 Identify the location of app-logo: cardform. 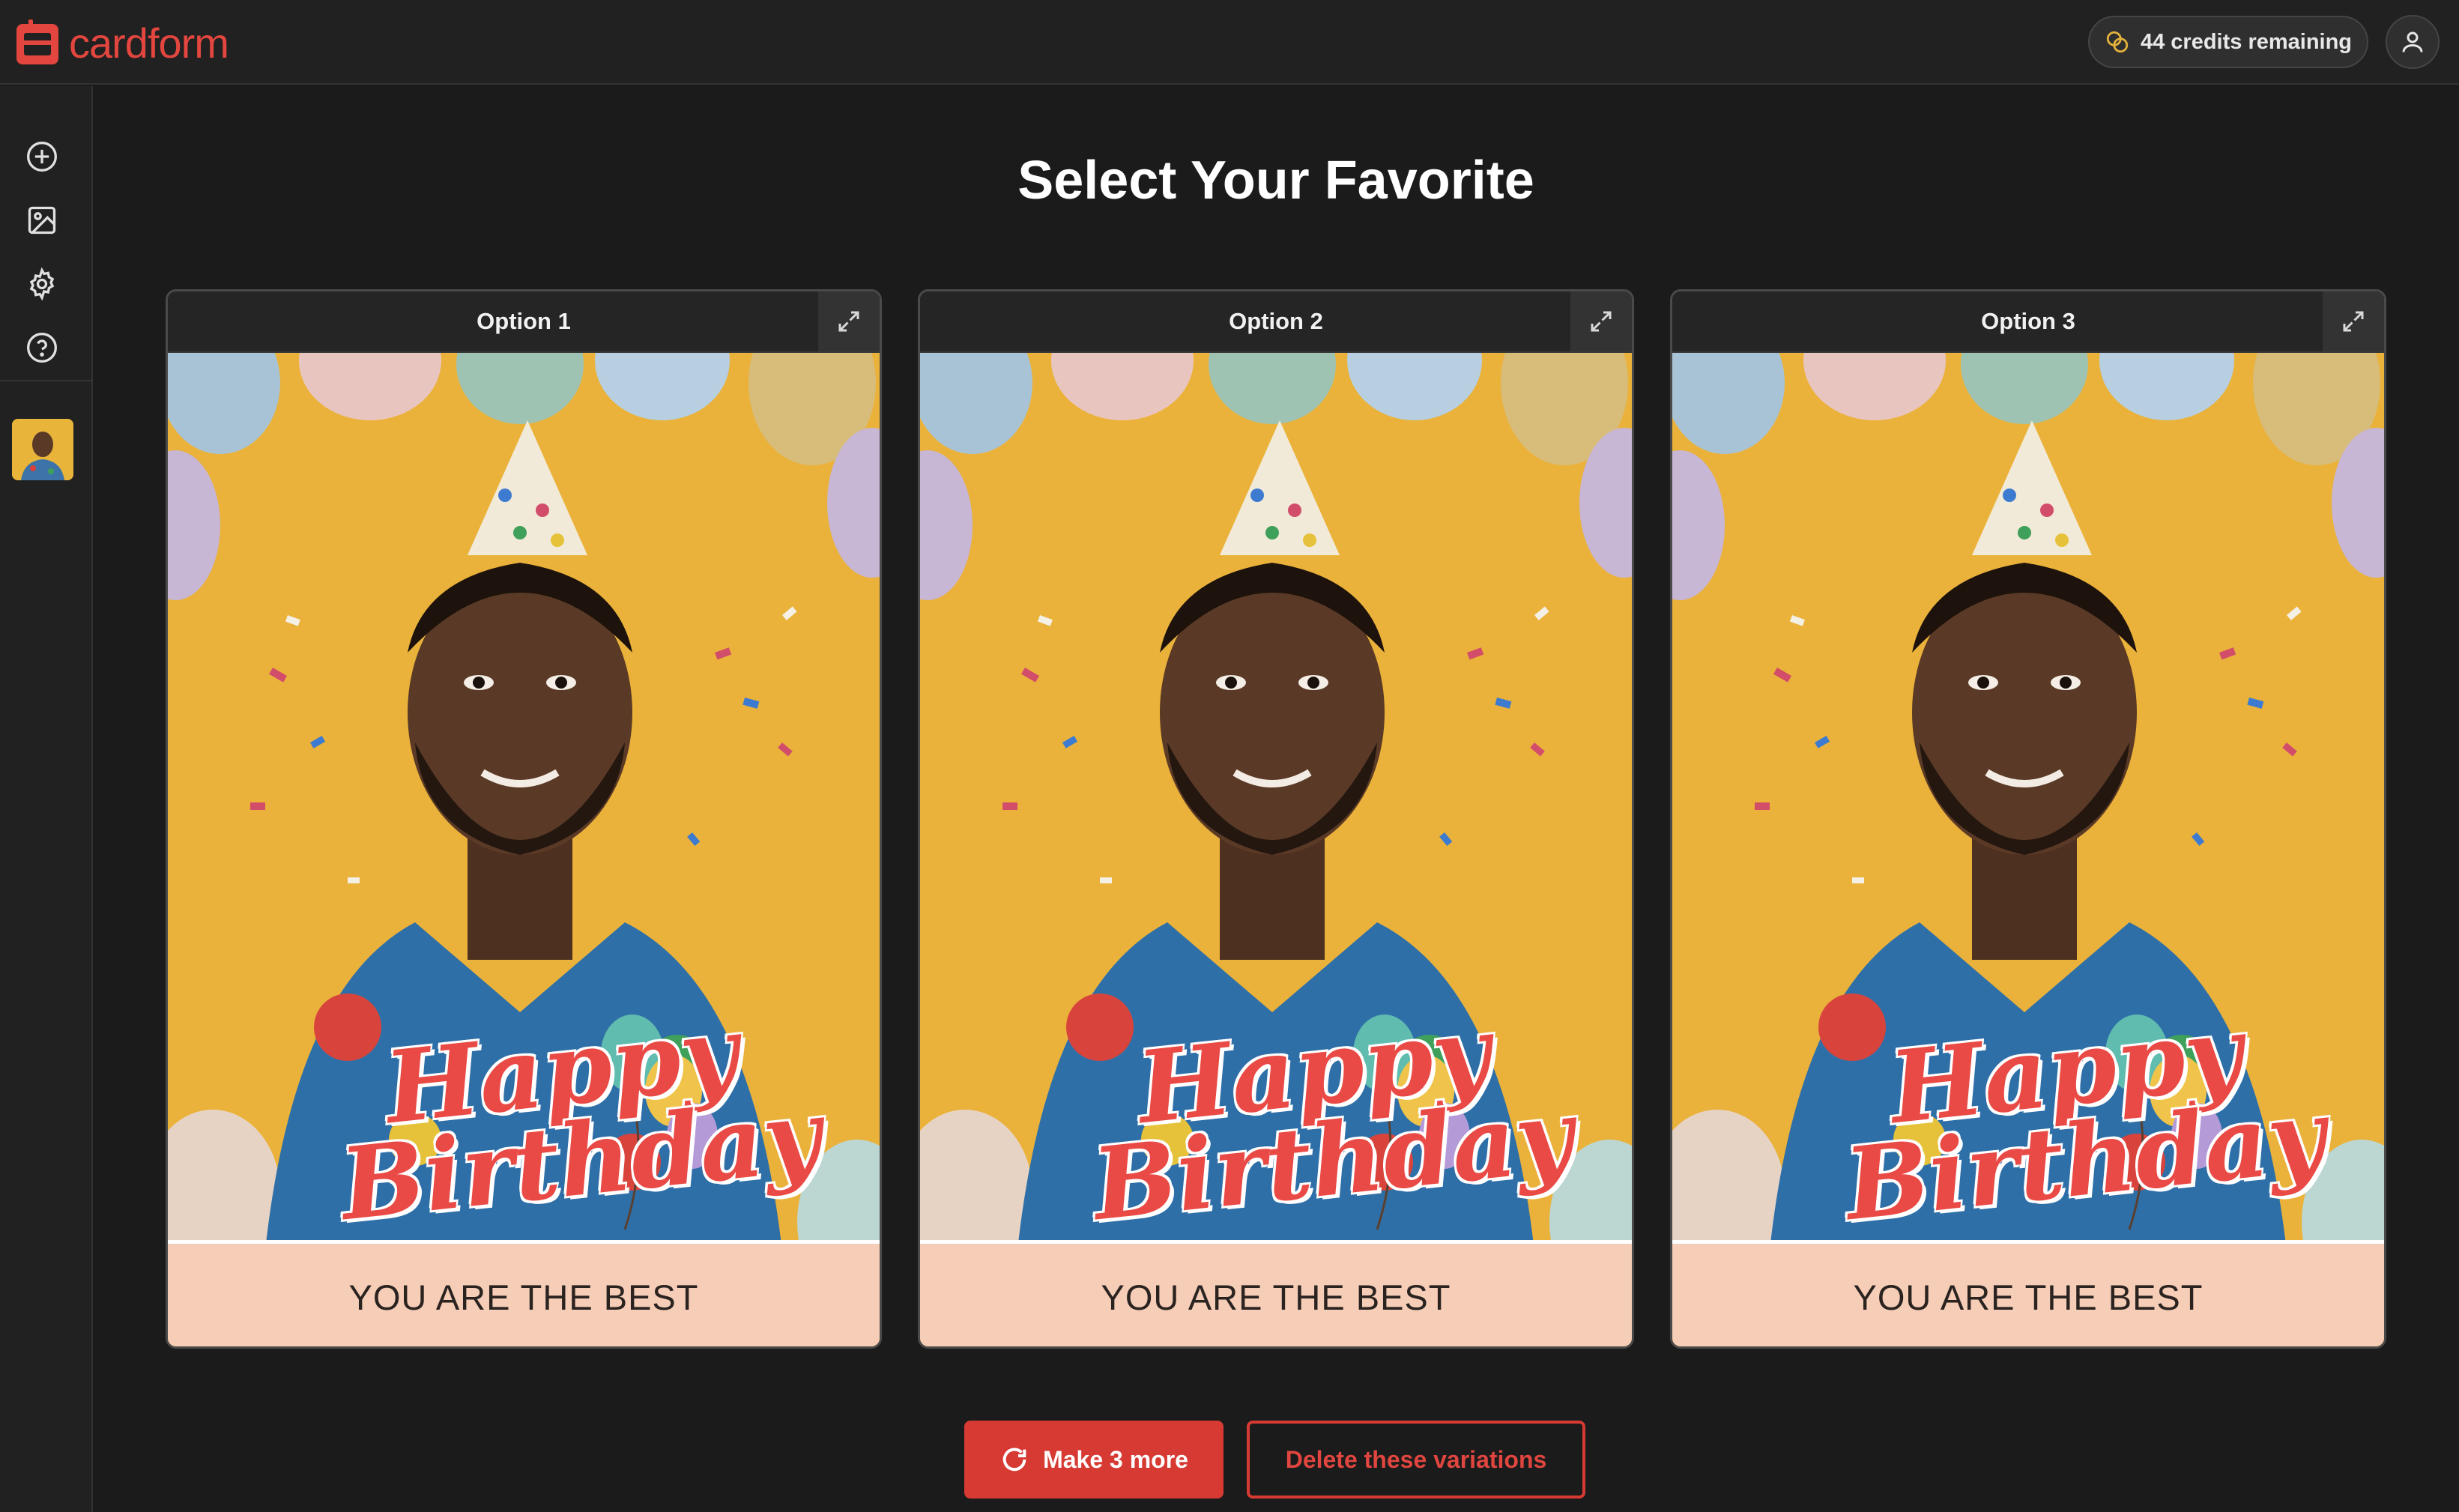
(121, 42).